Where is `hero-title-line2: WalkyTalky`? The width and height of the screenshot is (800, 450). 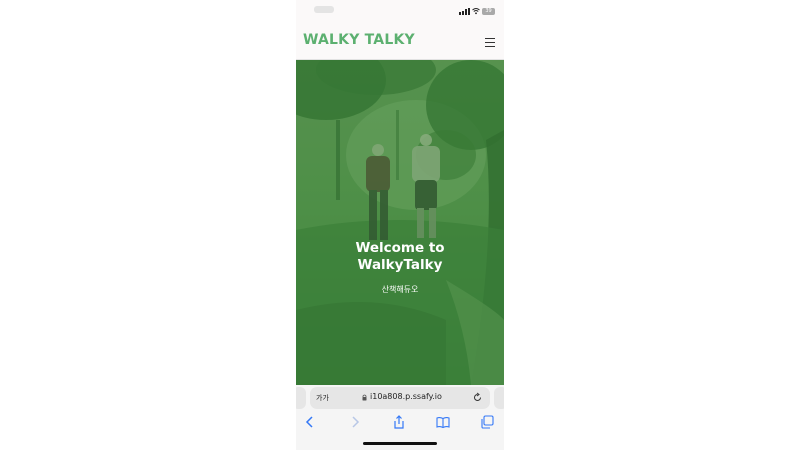 hero-title-line2: WalkyTalky is located at coordinates (400, 265).